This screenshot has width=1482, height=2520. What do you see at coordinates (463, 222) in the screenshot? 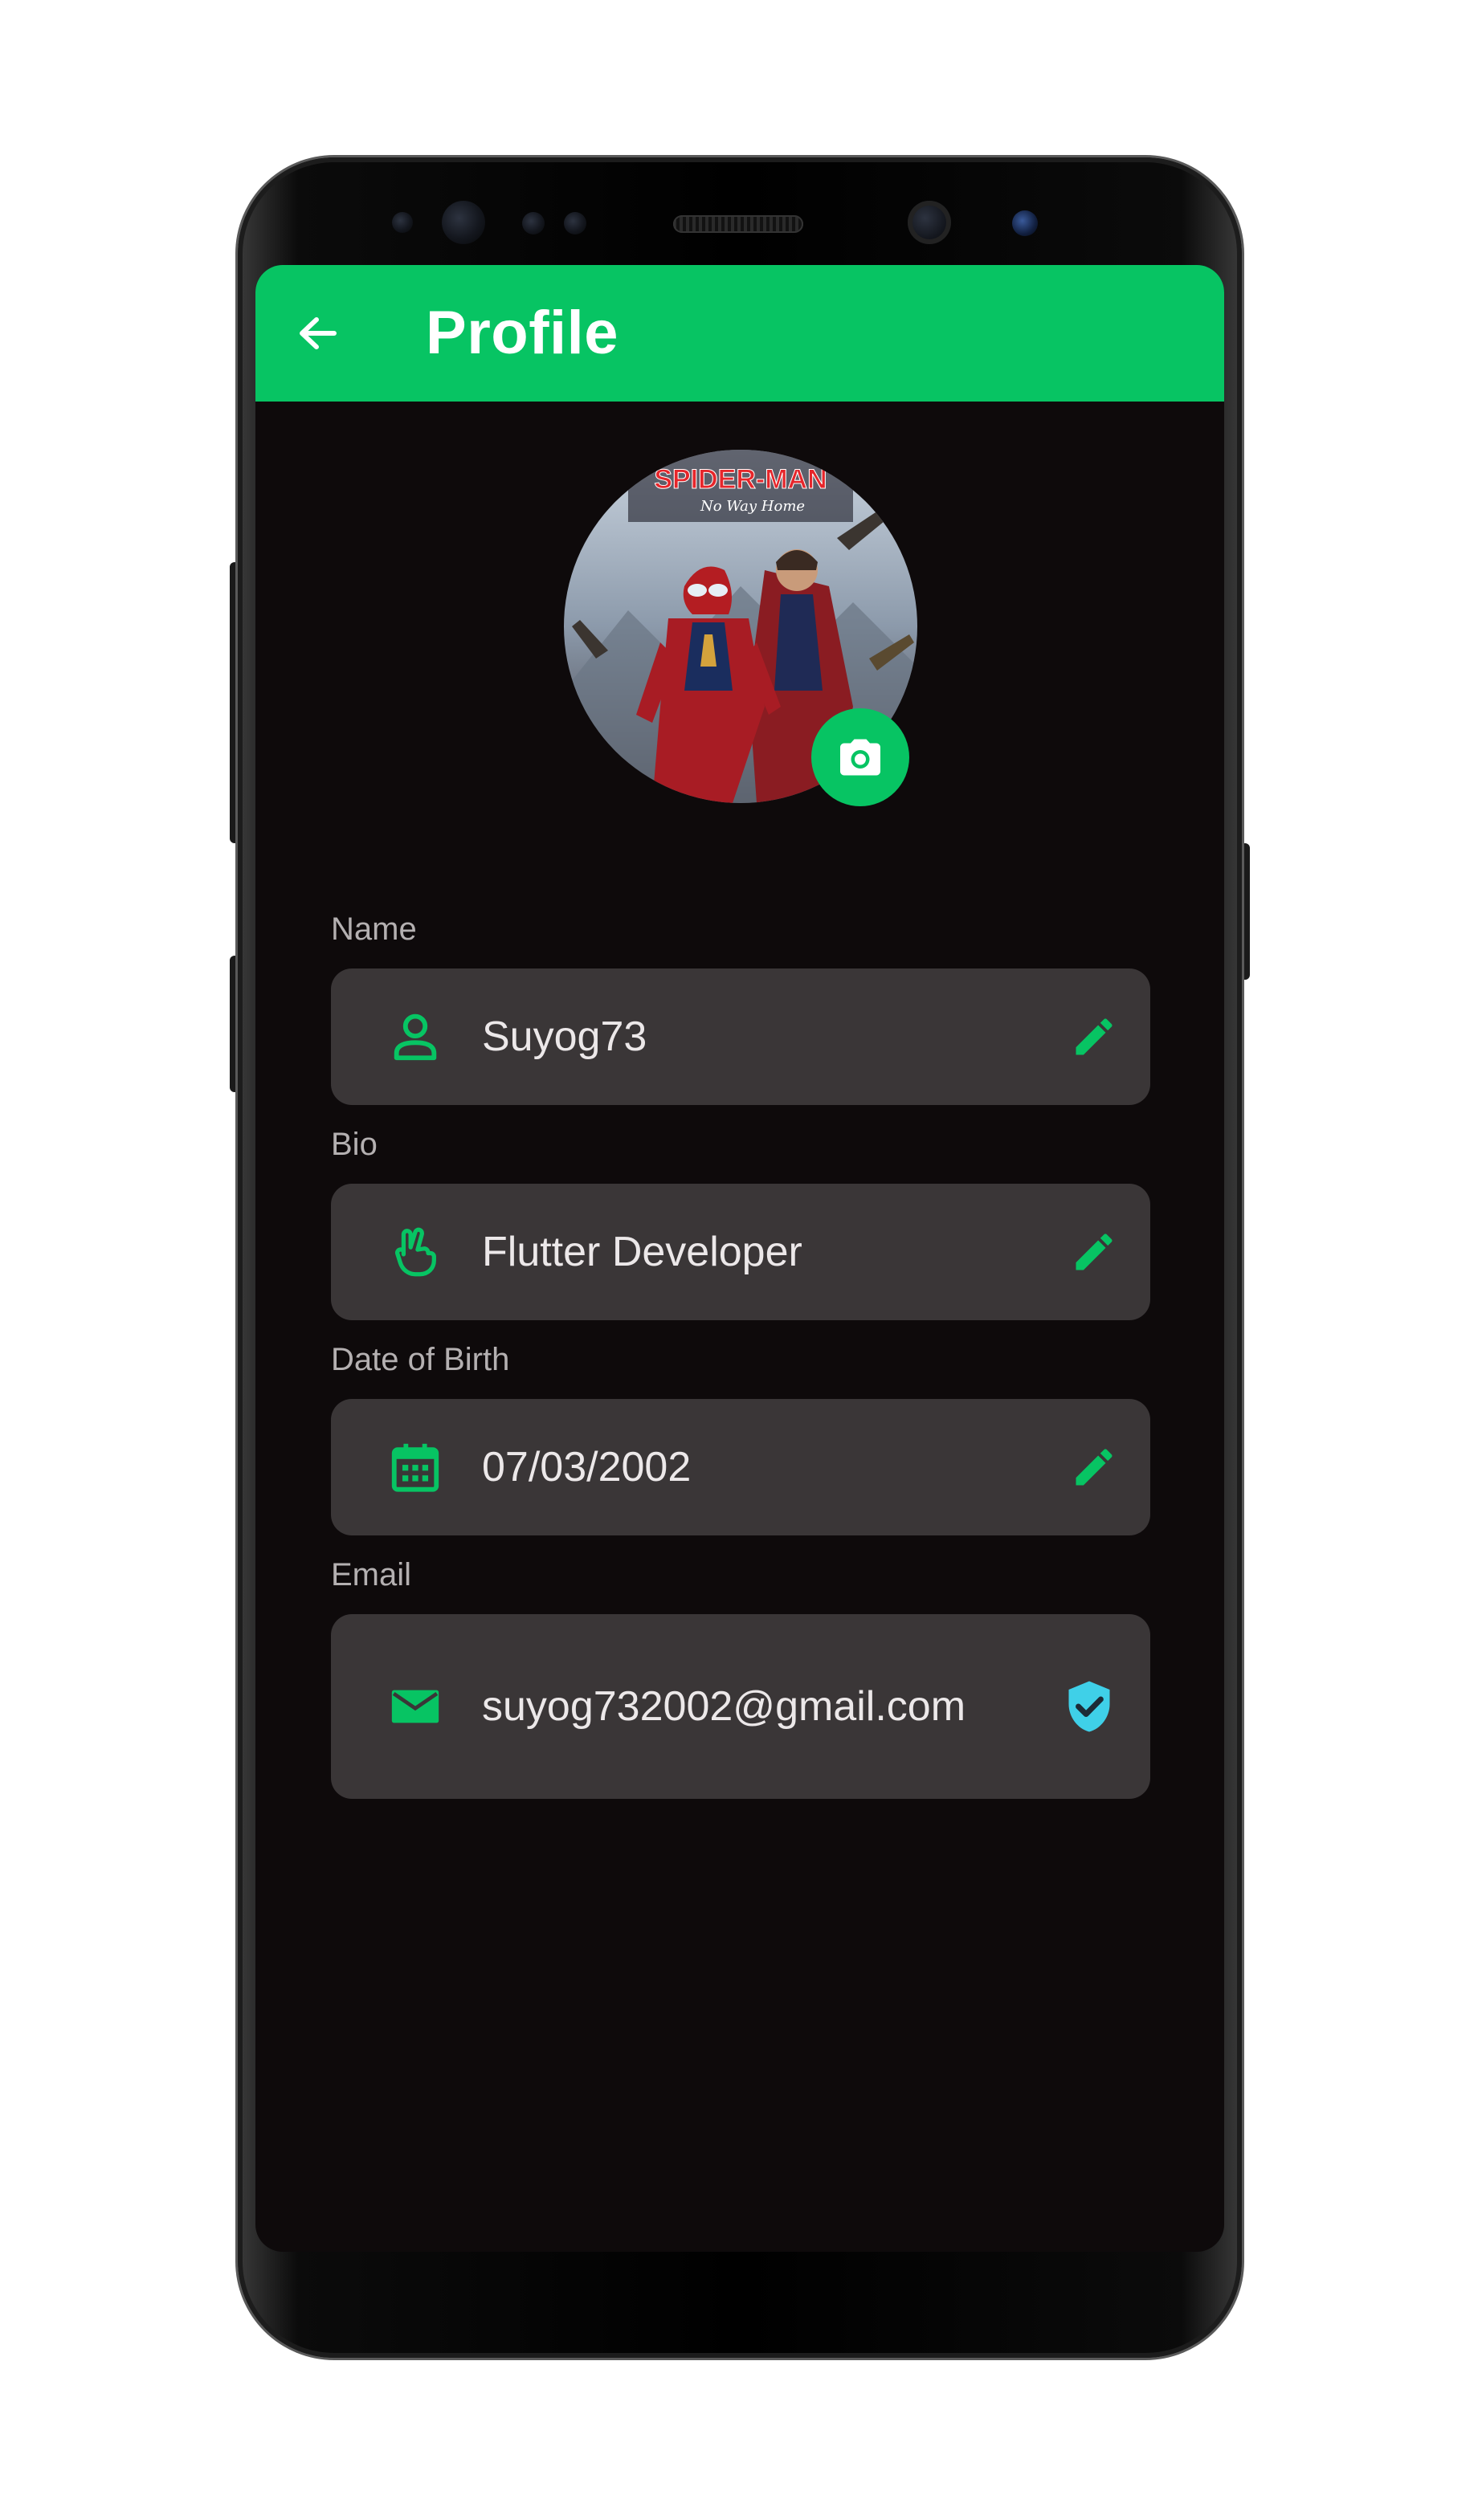
I see `front-camera` at bounding box center [463, 222].